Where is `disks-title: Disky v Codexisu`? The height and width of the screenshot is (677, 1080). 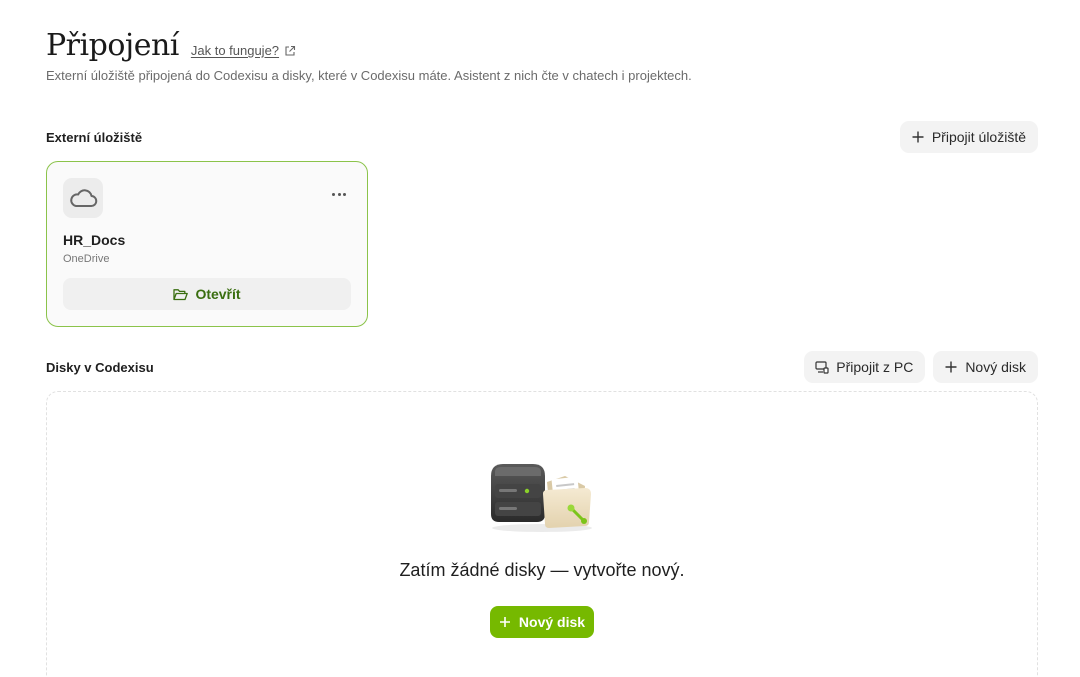 disks-title: Disky v Codexisu is located at coordinates (100, 367).